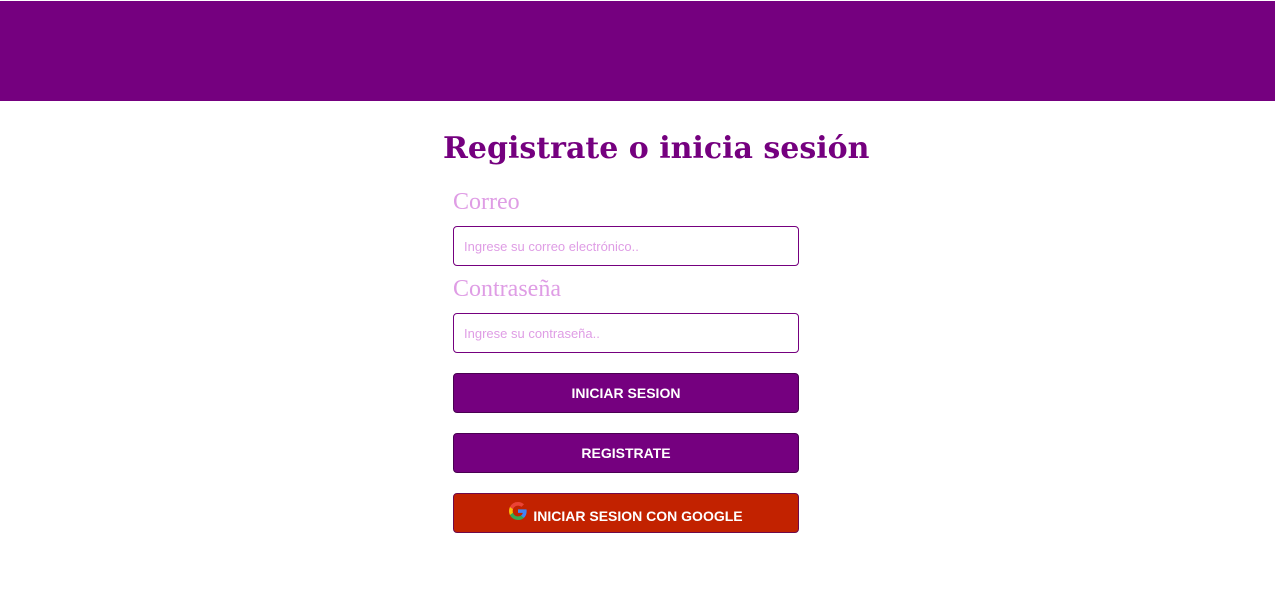  I want to click on password-label: Contraseña, so click(507, 289).